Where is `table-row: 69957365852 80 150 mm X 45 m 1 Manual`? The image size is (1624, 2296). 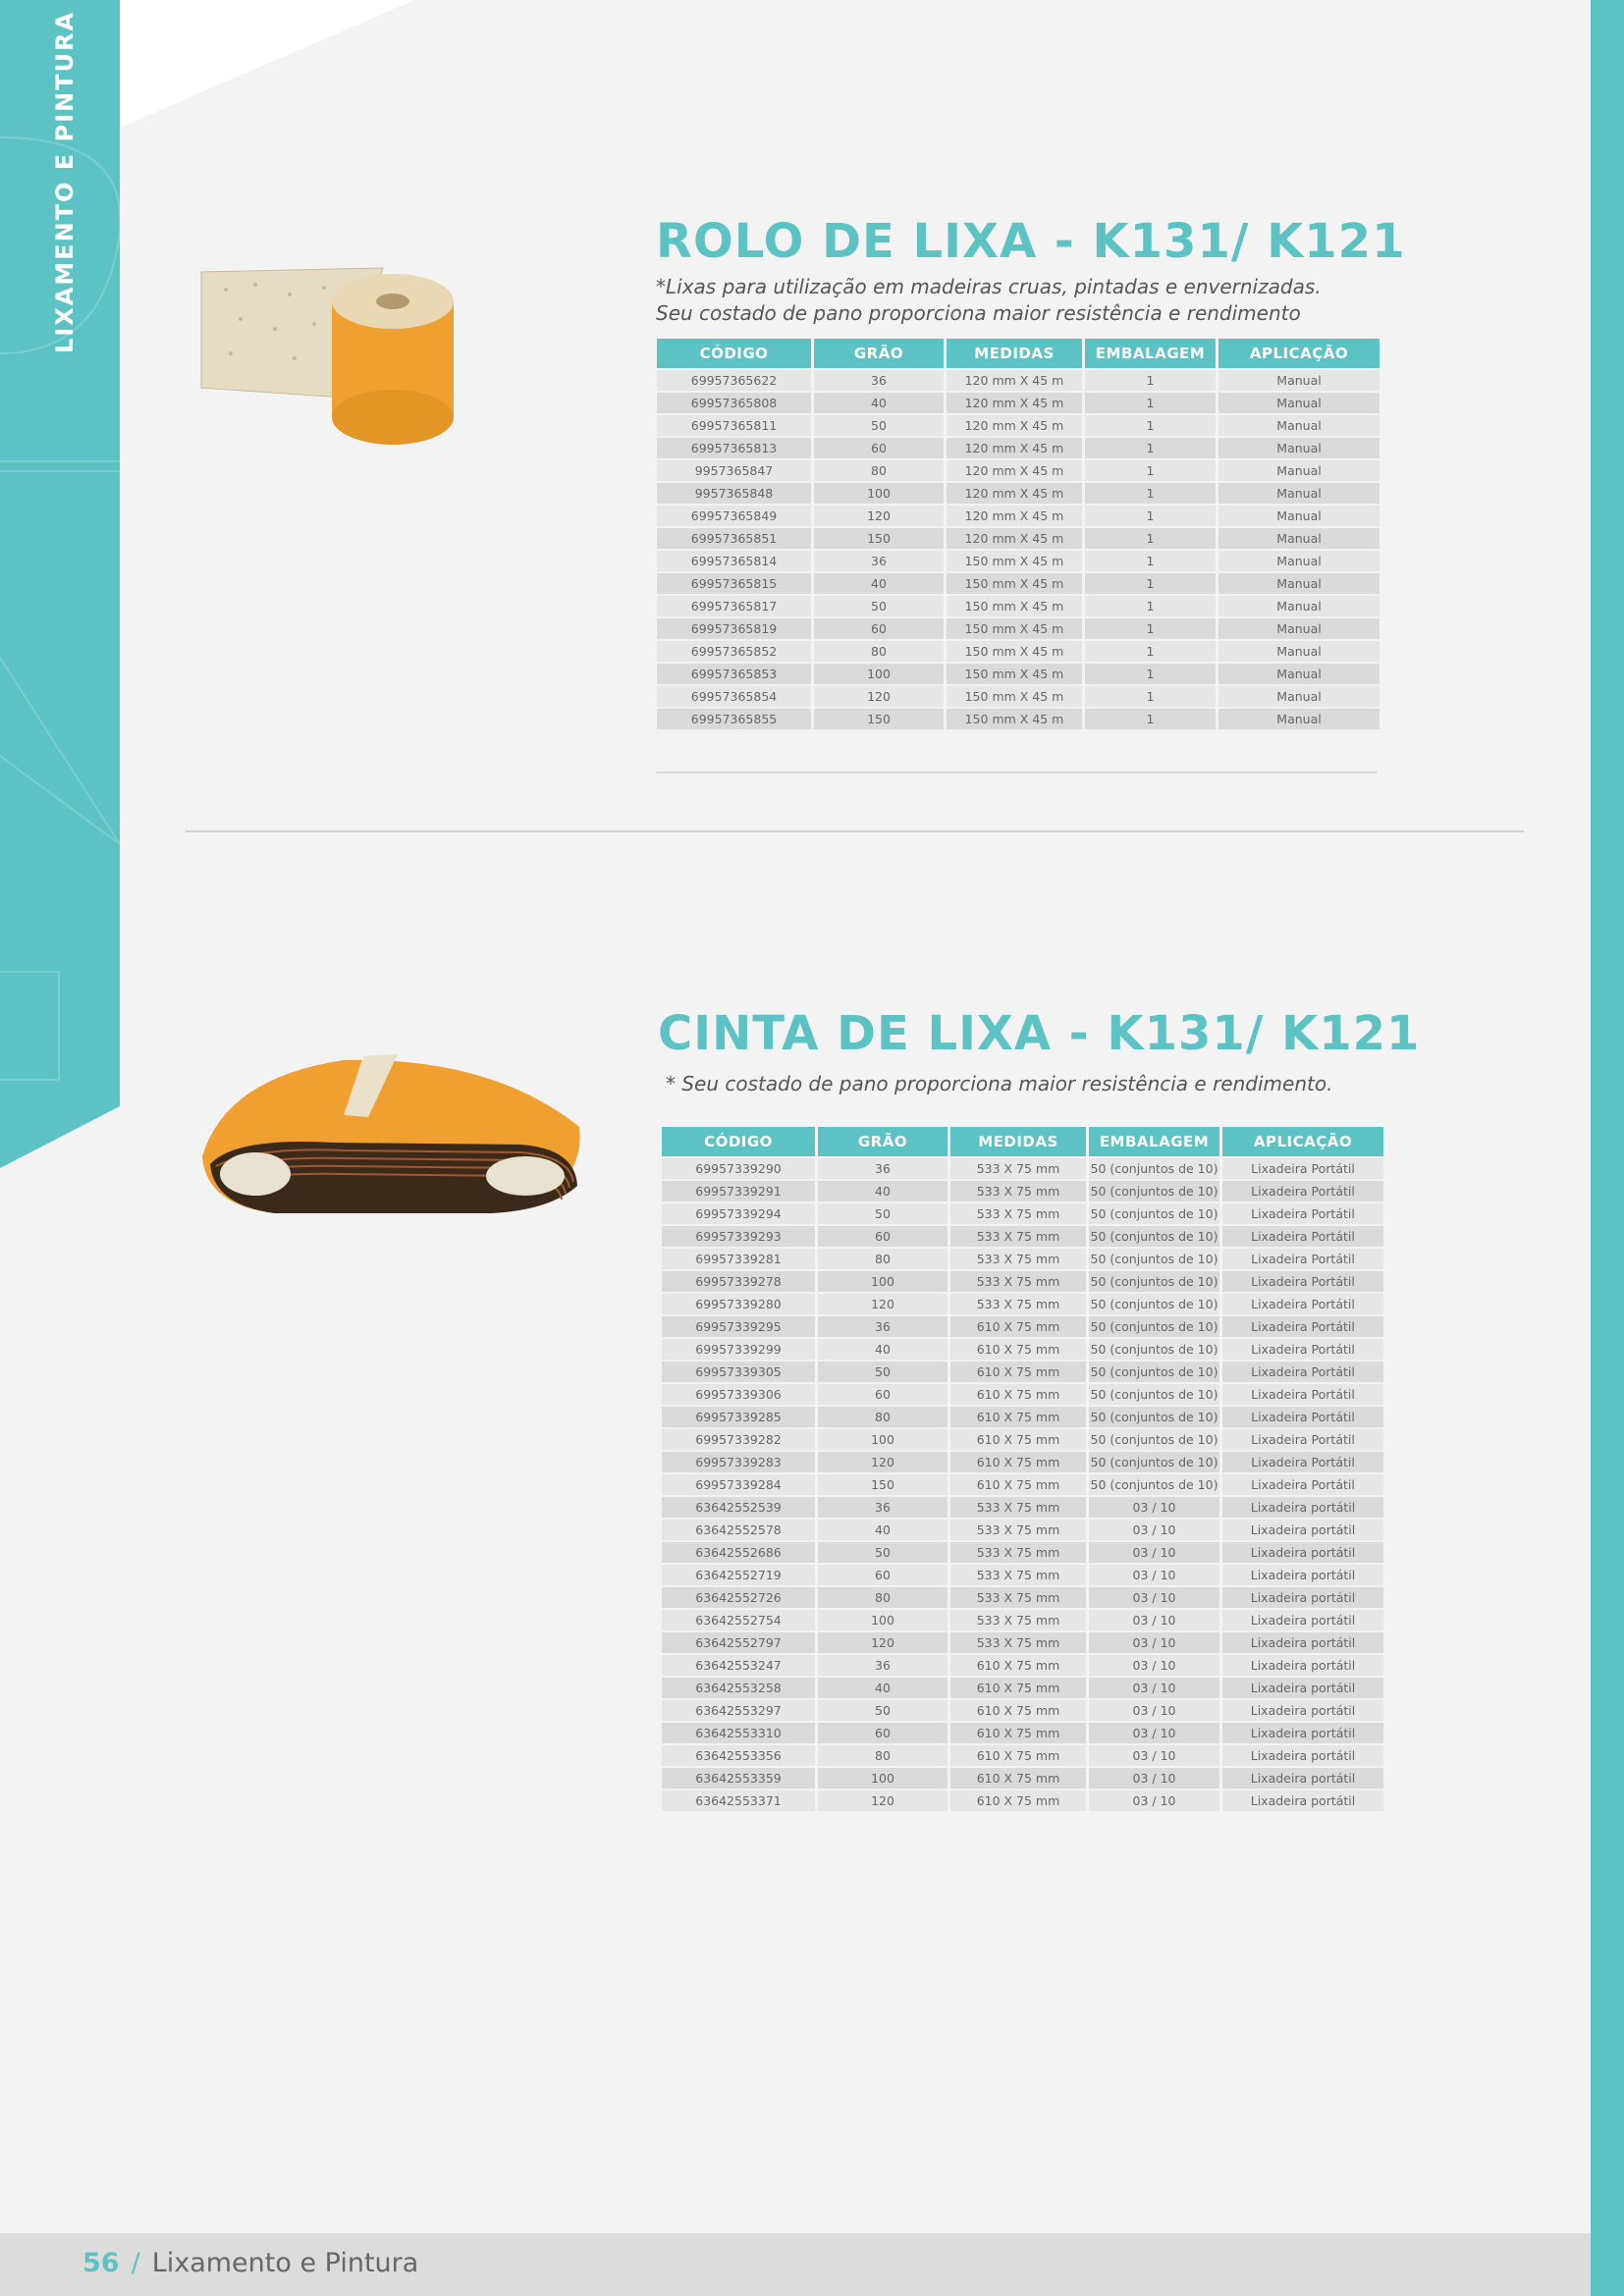
table-row: 69957365852 80 150 mm X 45 m 1 Manual is located at coordinates (1018, 651).